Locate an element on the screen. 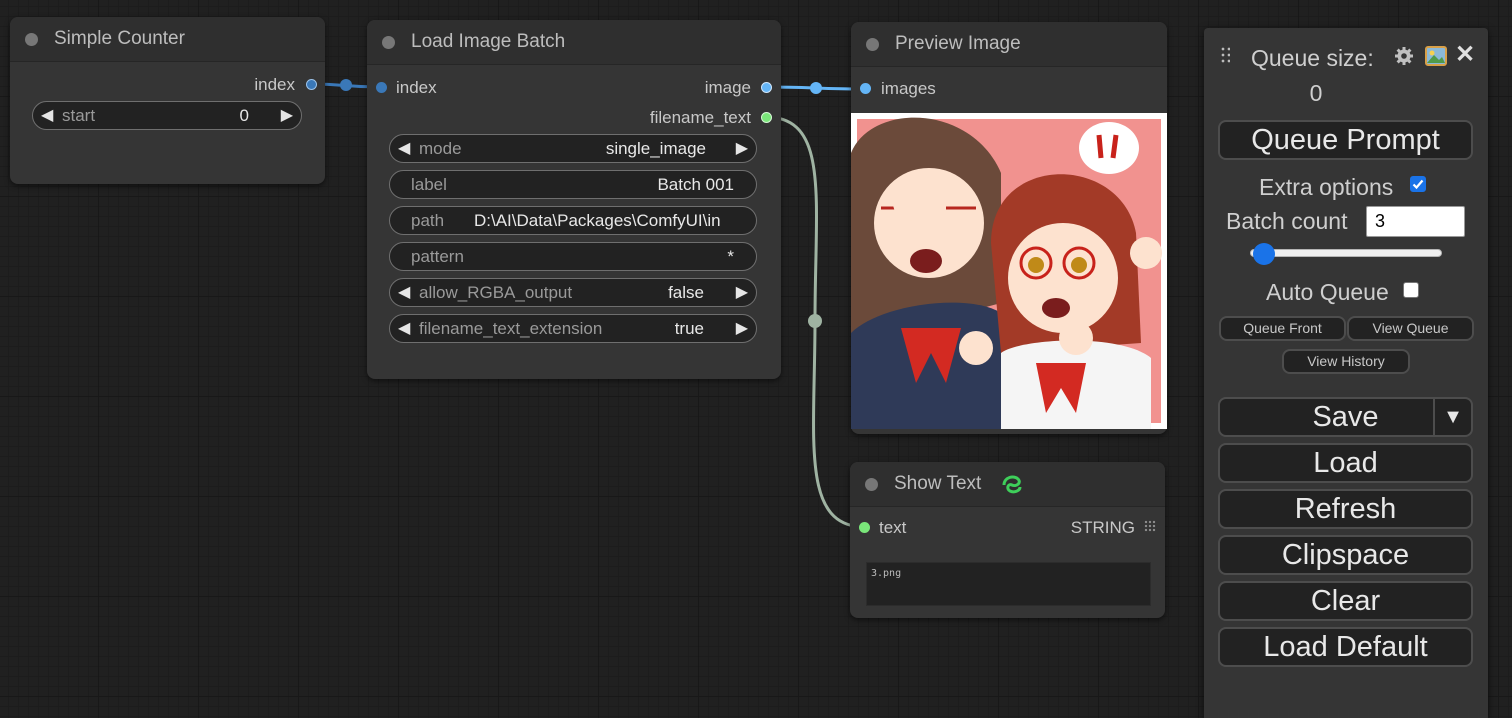 Image resolution: width=1512 pixels, height=718 pixels. output-label-filename-text: filename_text is located at coordinates (700, 117).